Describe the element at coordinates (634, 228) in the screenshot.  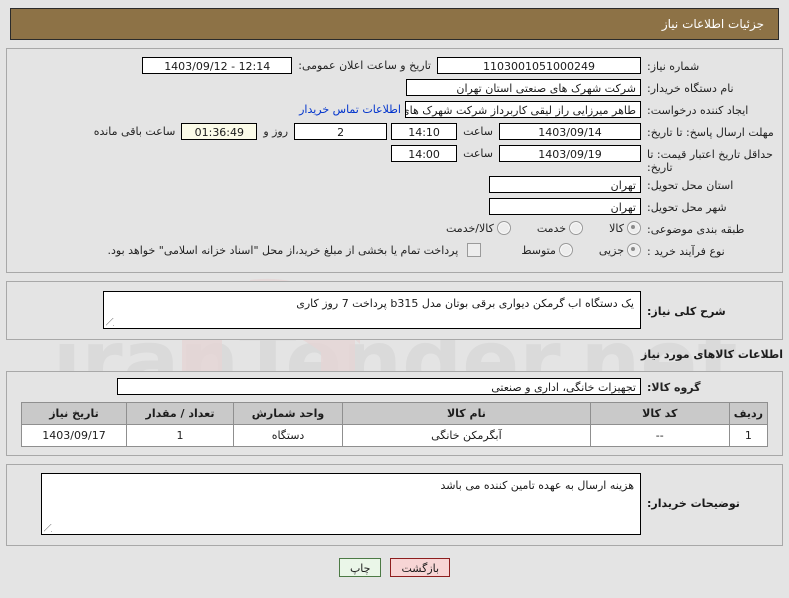
I see `radio-icon-kala` at that location.